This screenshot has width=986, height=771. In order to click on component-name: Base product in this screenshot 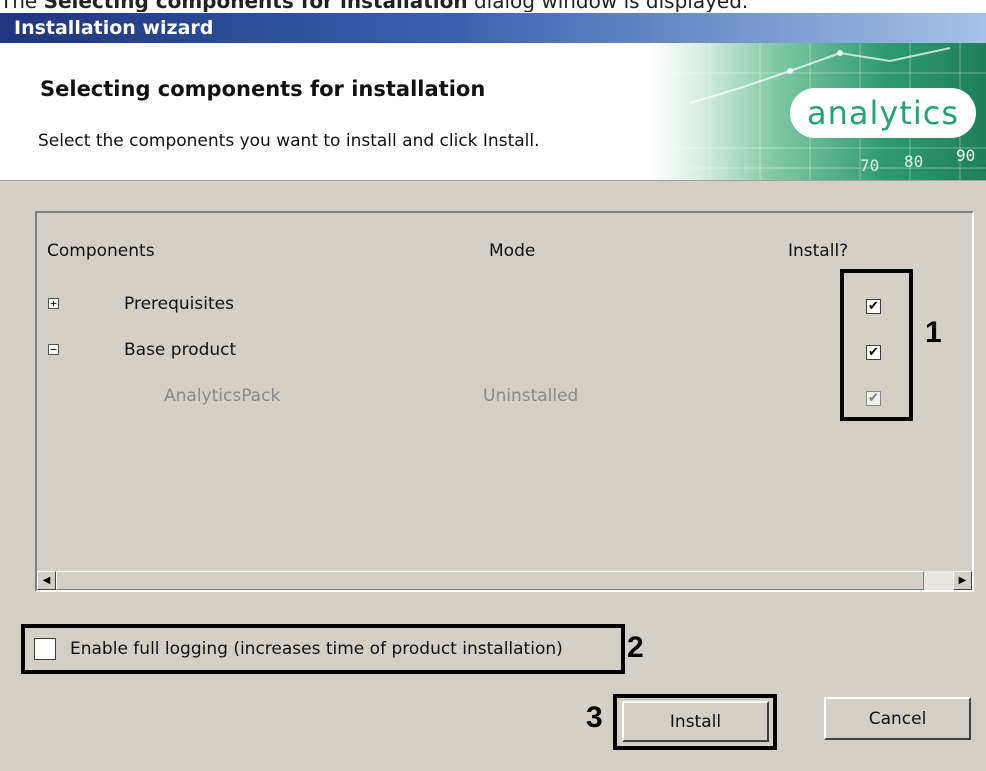, I will do `click(180, 350)`.